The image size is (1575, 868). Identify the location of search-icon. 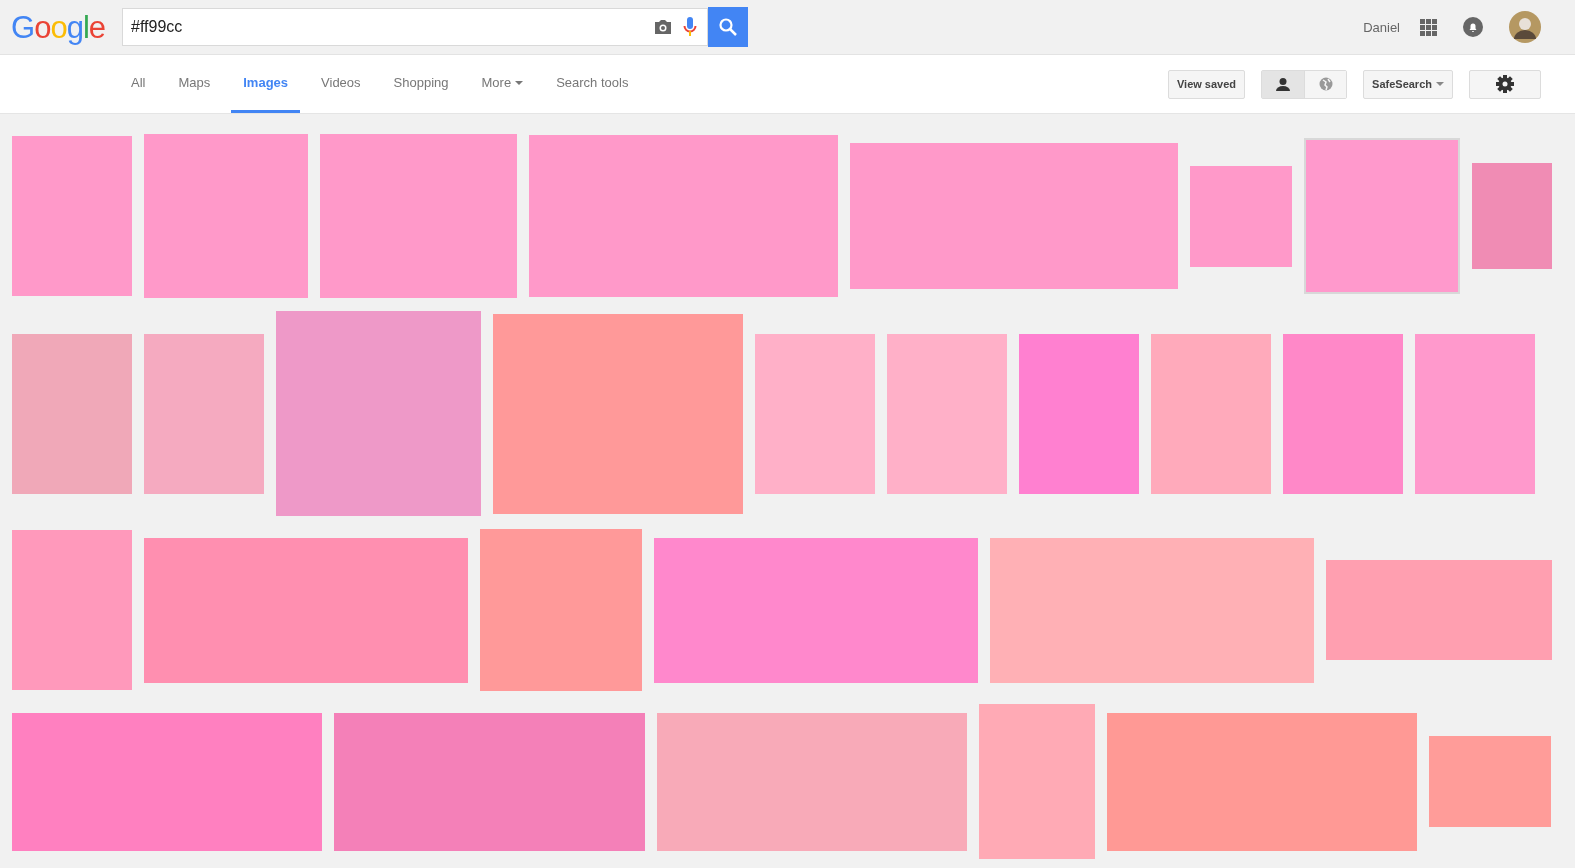
(728, 27).